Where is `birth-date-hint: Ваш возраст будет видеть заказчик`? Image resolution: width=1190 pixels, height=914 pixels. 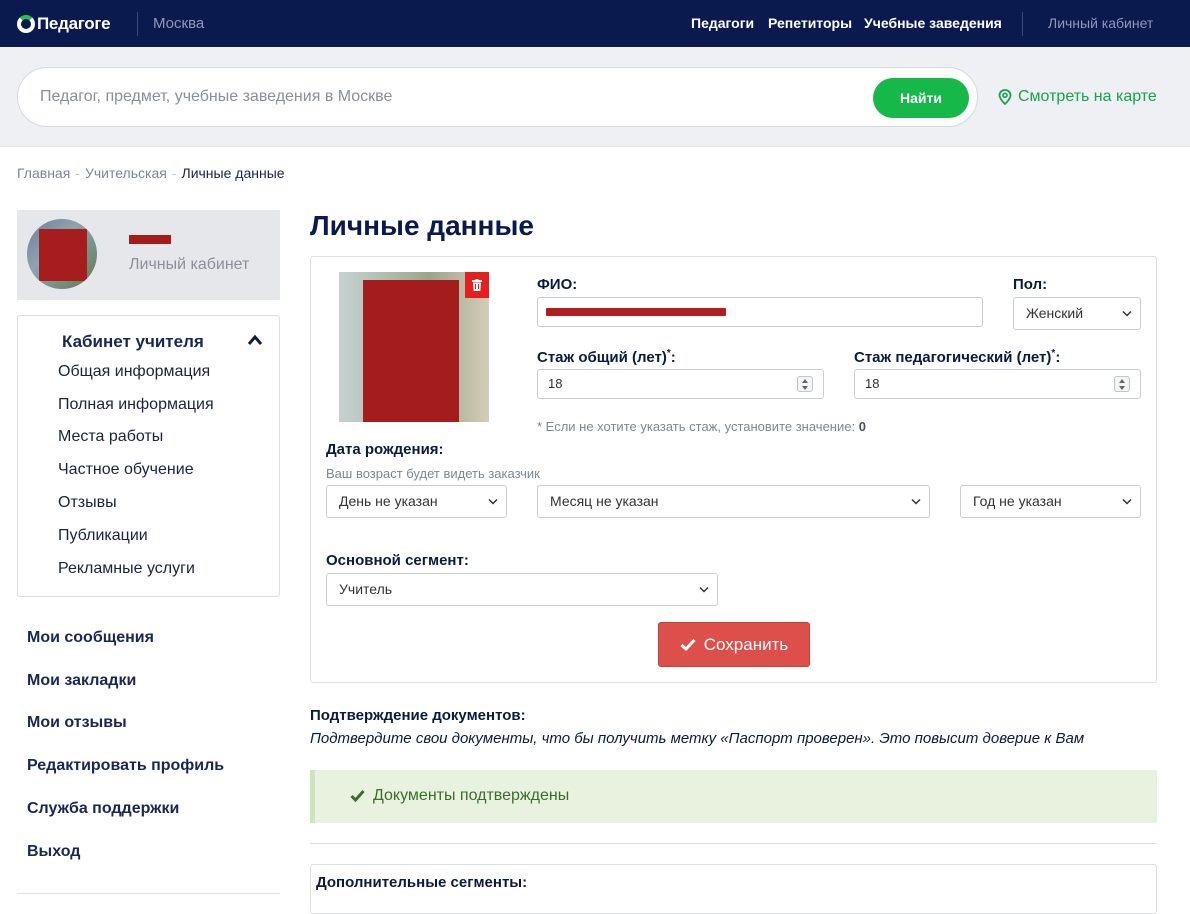
birth-date-hint: Ваш возраст будет видеть заказчик is located at coordinates (433, 473).